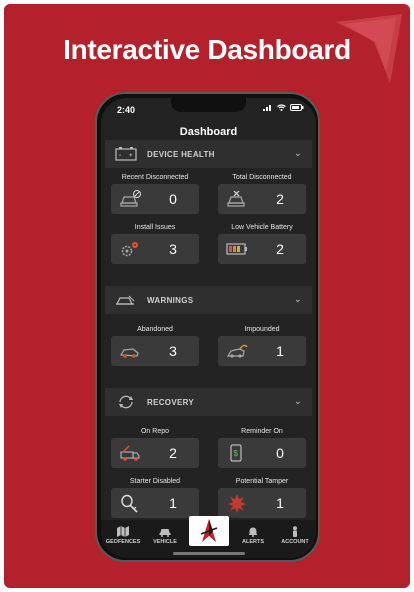 This screenshot has height=592, width=414. Describe the element at coordinates (155, 199) in the screenshot. I see `tile-recent-disconnected: 0` at that location.